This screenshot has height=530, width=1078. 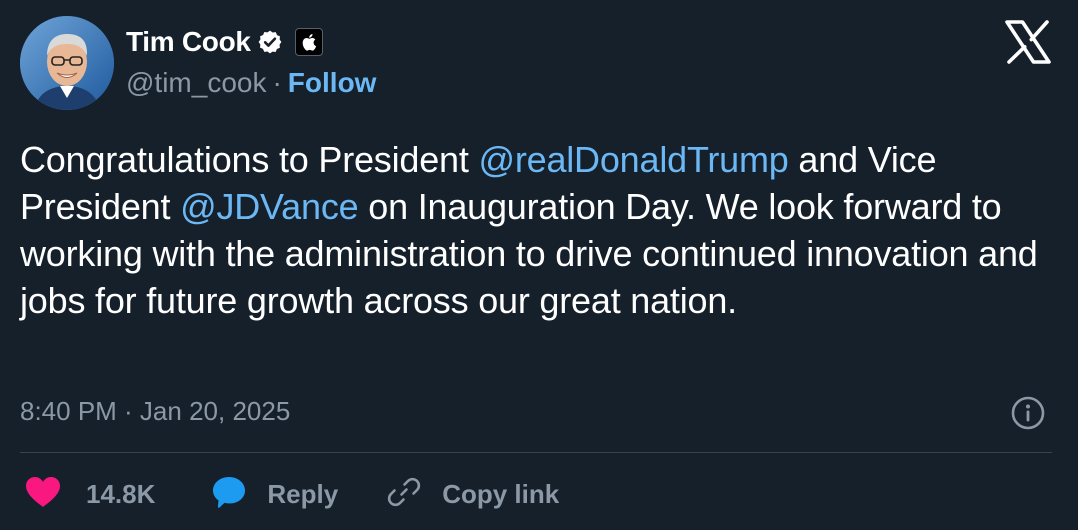 I want to click on verified-badge-icon, so click(x=270, y=42).